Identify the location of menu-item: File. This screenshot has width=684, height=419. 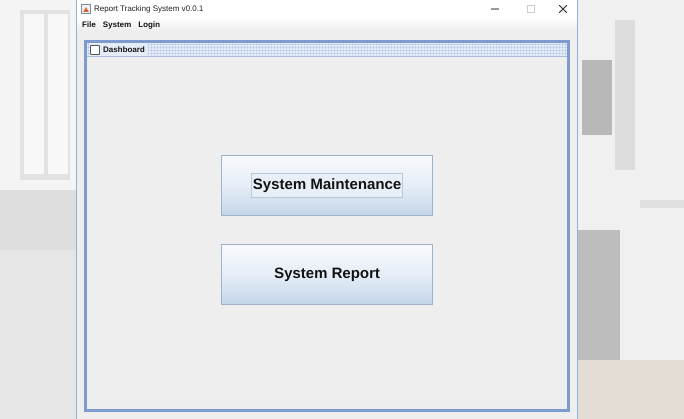
(89, 24).